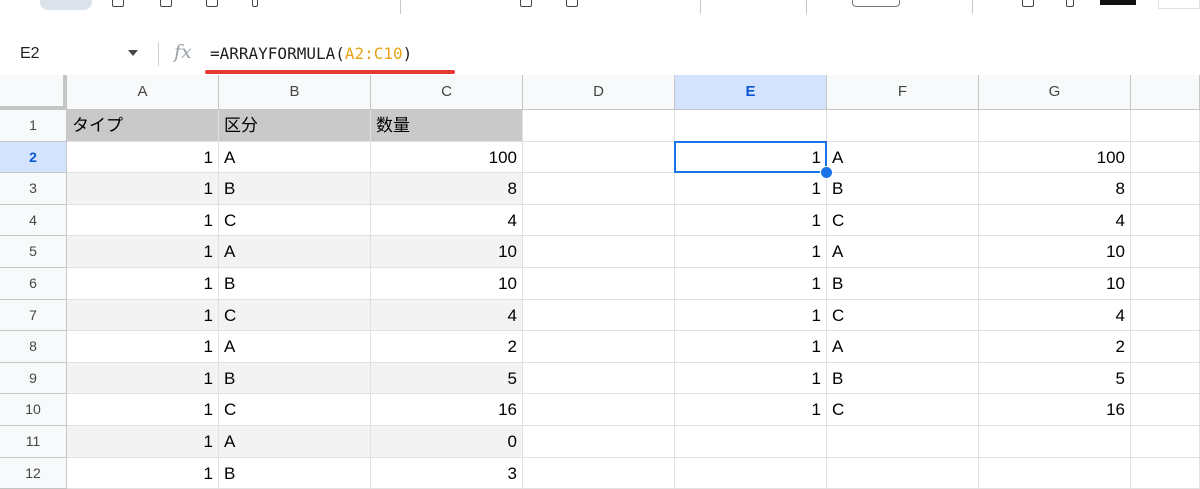 The height and width of the screenshot is (489, 1200). Describe the element at coordinates (33, 284) in the screenshot. I see `row-header: 6` at that location.